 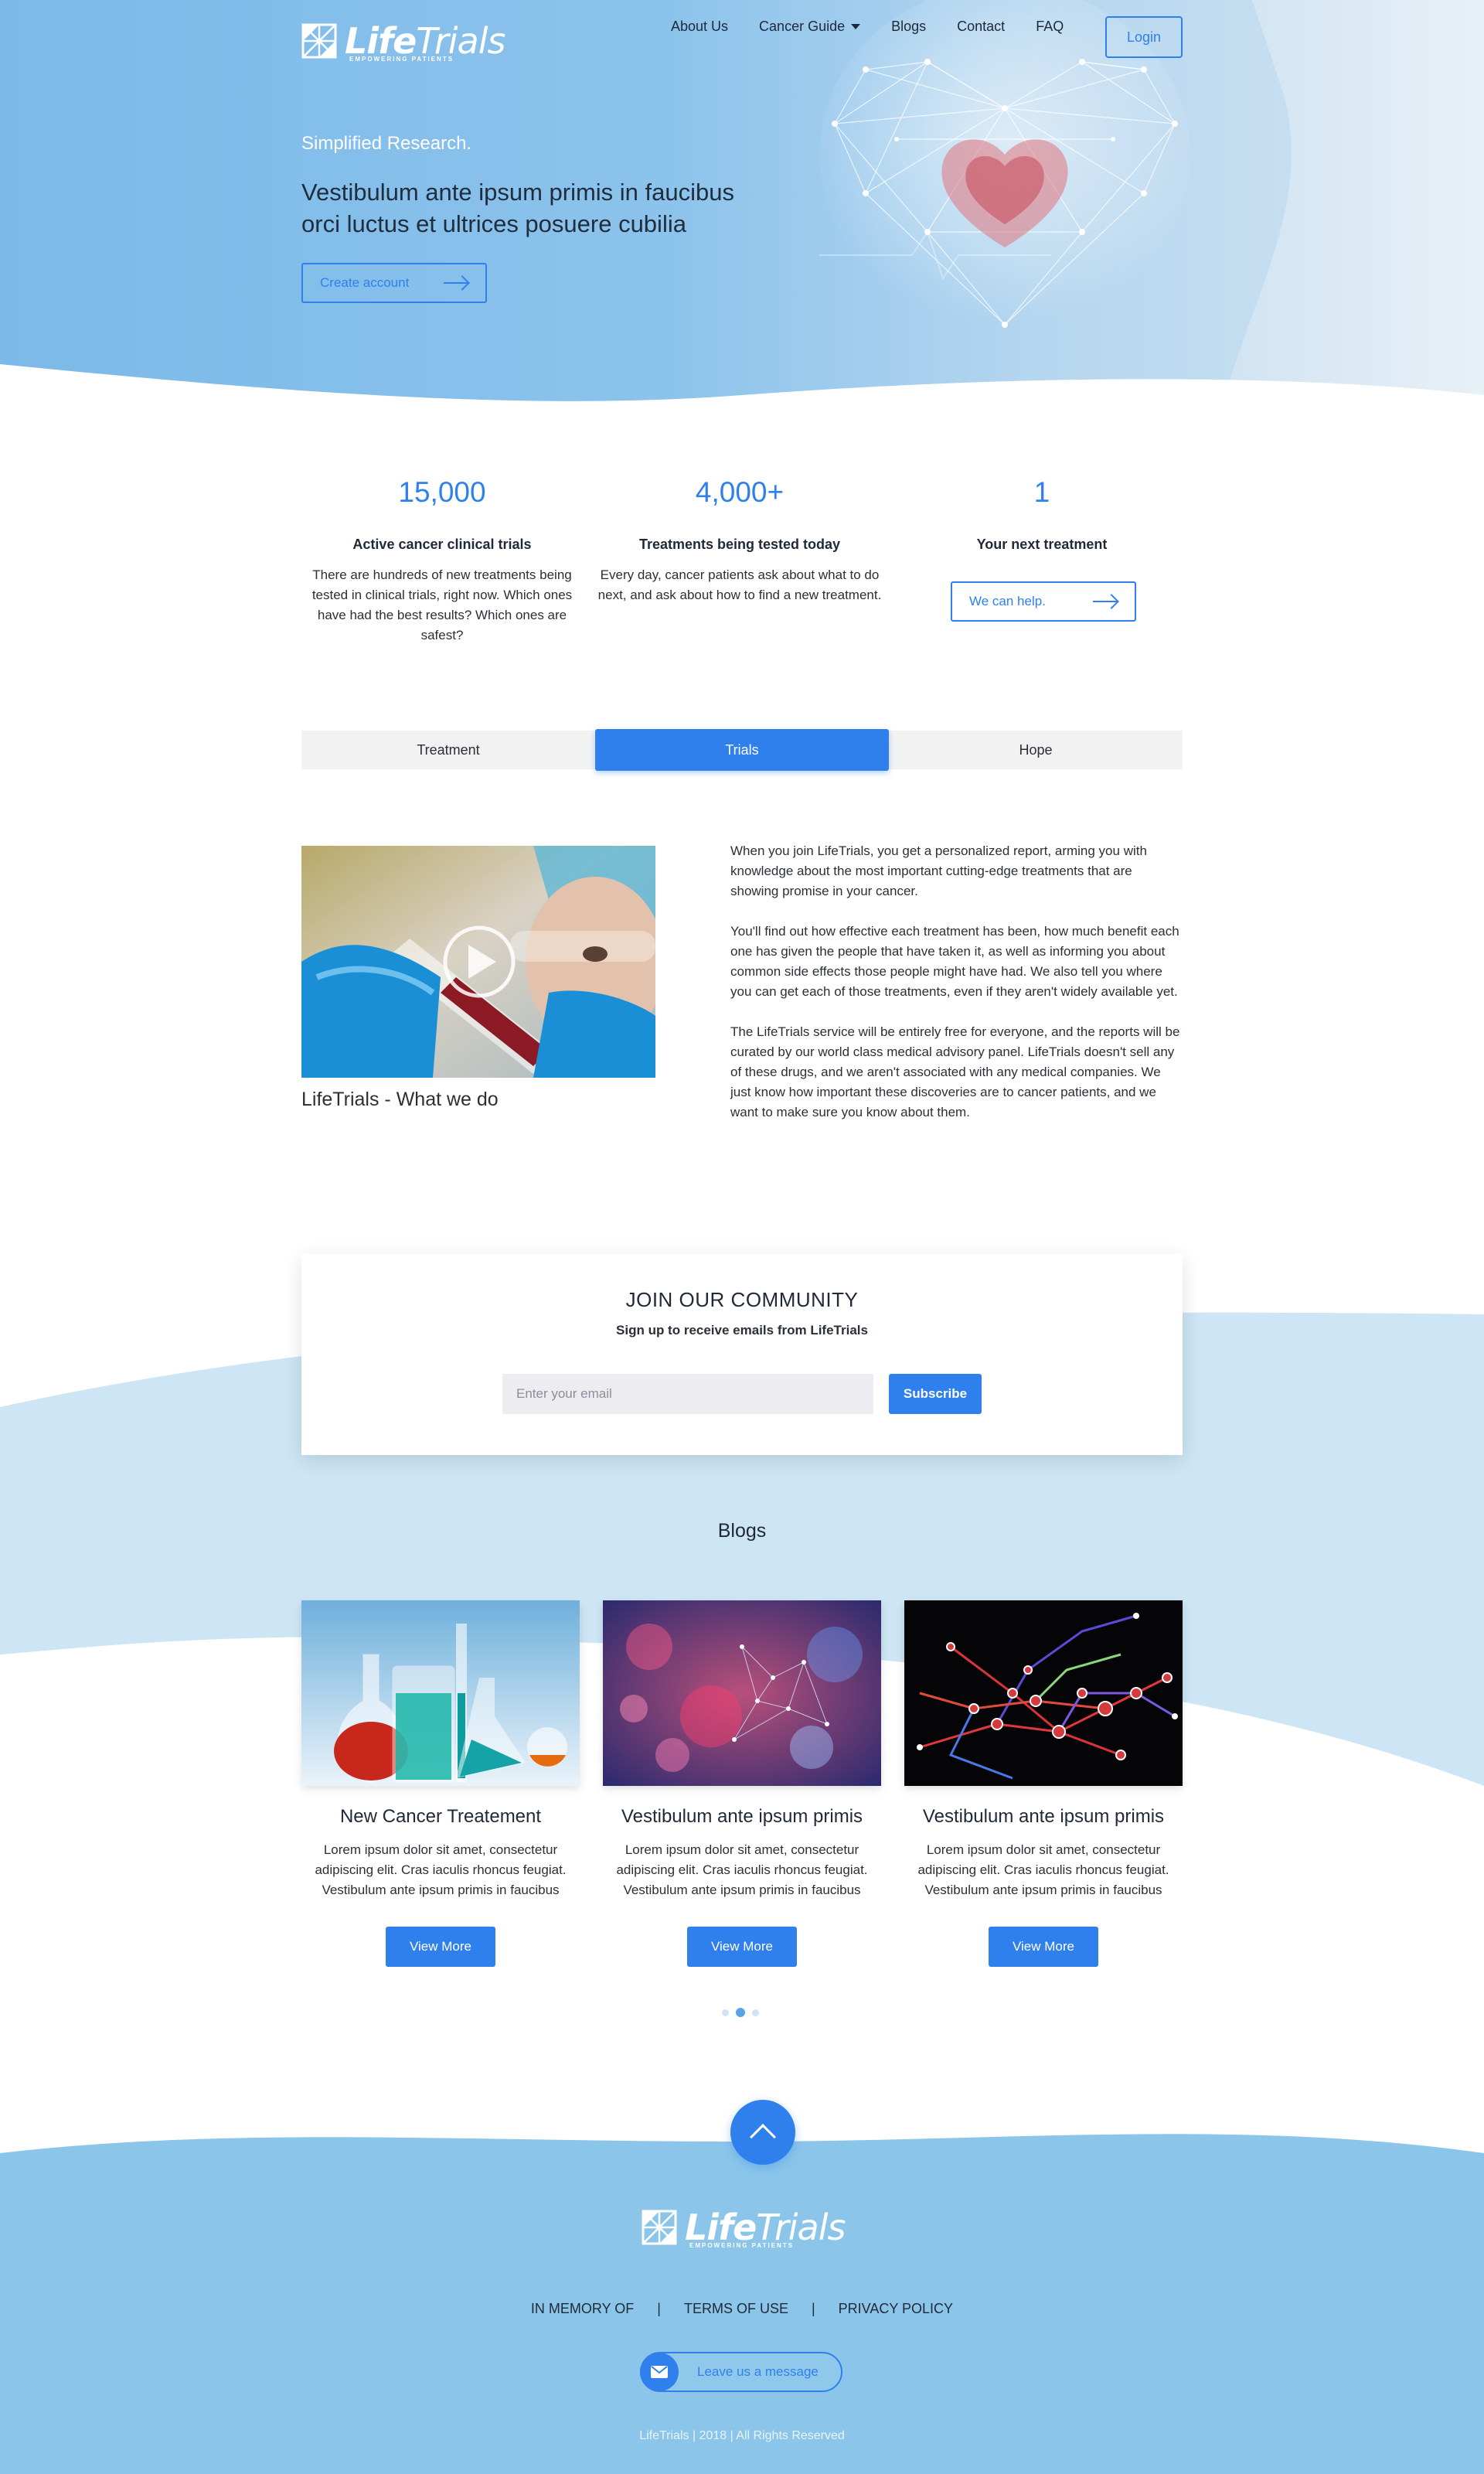 I want to click on create-account-button: Create account, so click(x=394, y=283).